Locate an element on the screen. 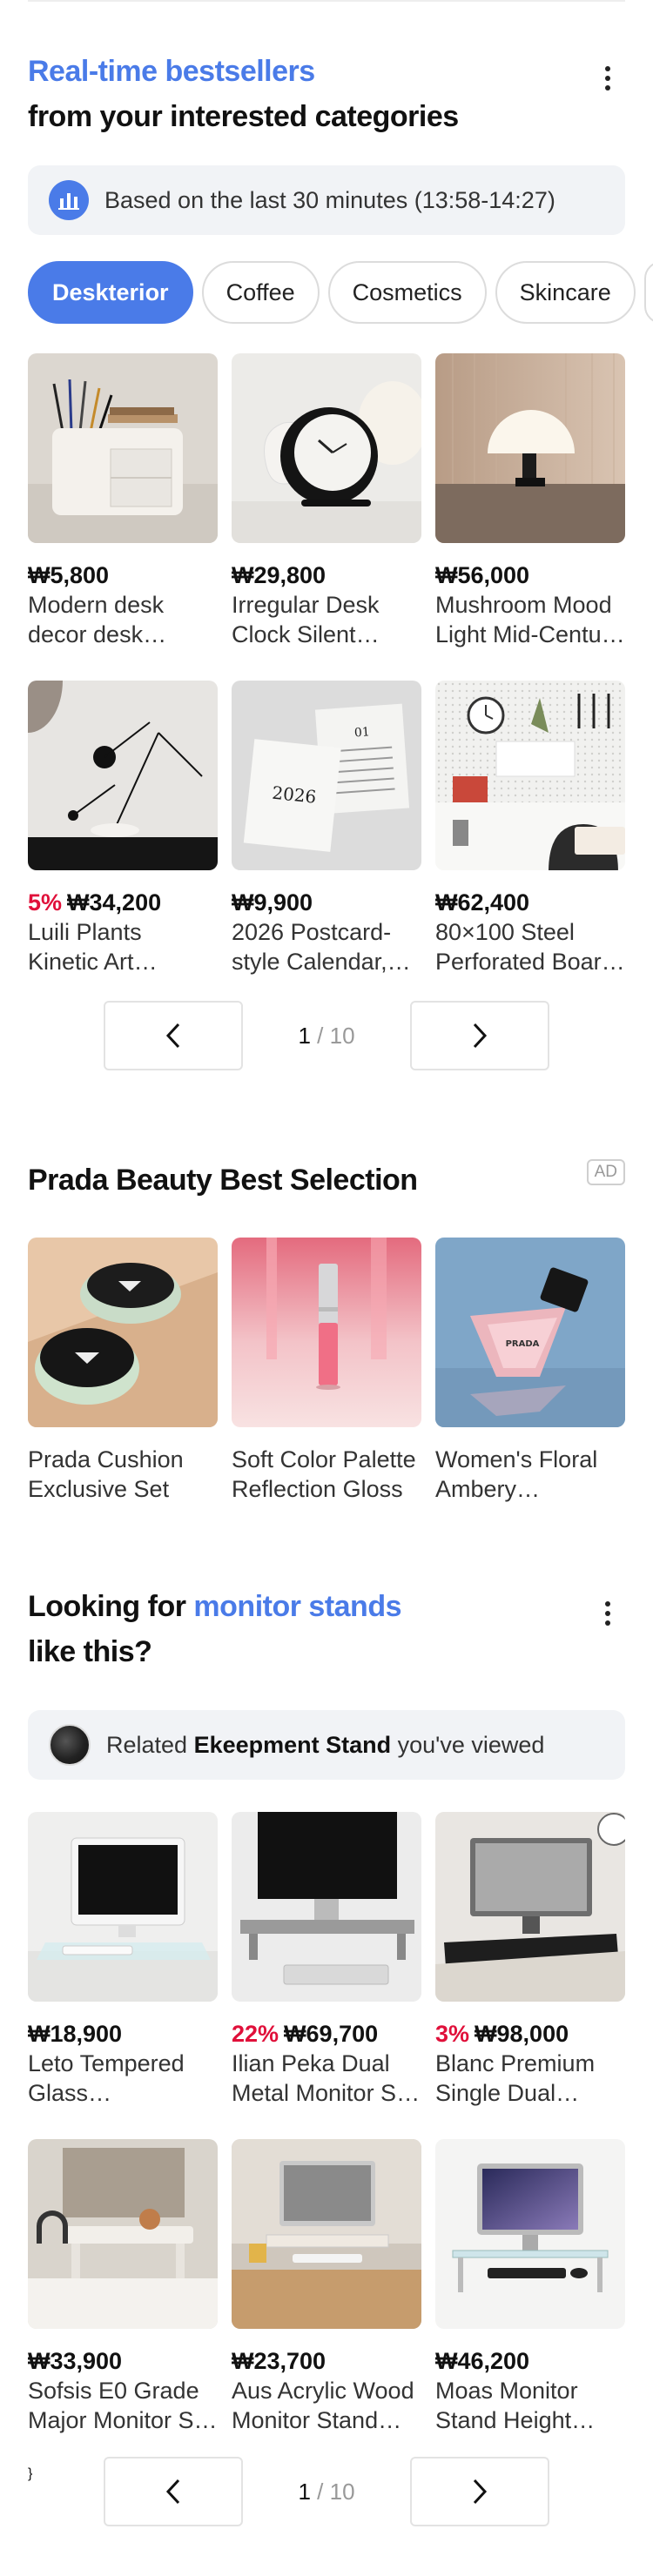 Image resolution: width=653 pixels, height=2576 pixels. chip-more is located at coordinates (648, 292).